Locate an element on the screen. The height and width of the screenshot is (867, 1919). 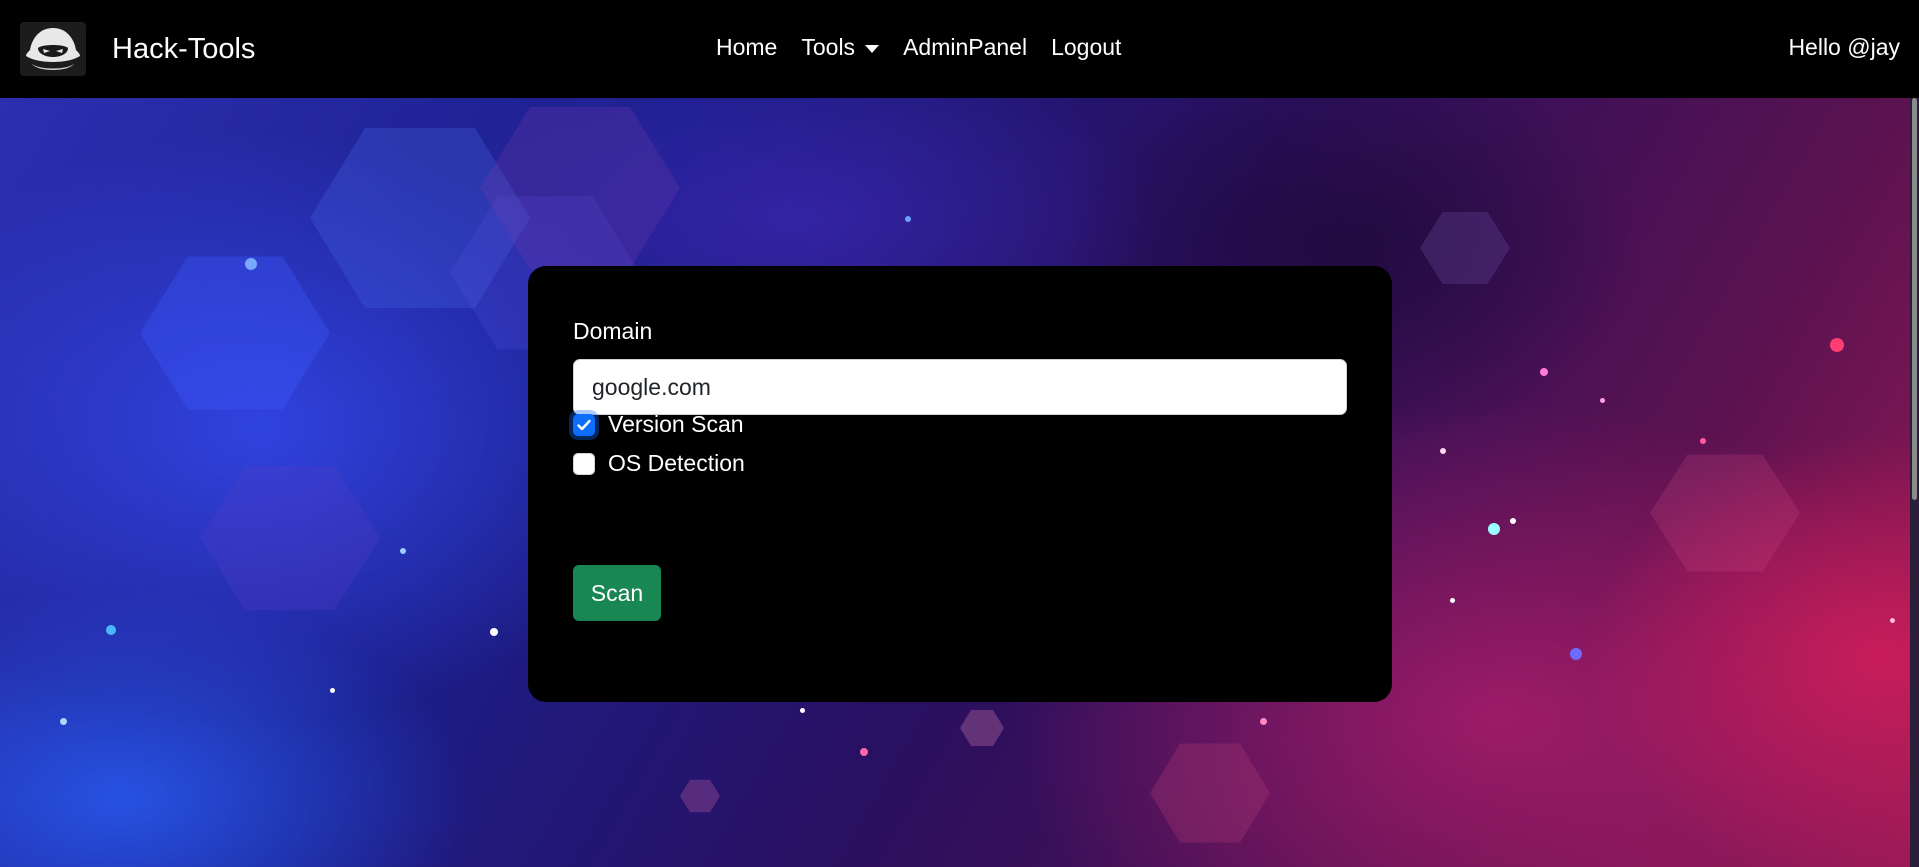
scrollbar-thumb is located at coordinates (1914, 299).